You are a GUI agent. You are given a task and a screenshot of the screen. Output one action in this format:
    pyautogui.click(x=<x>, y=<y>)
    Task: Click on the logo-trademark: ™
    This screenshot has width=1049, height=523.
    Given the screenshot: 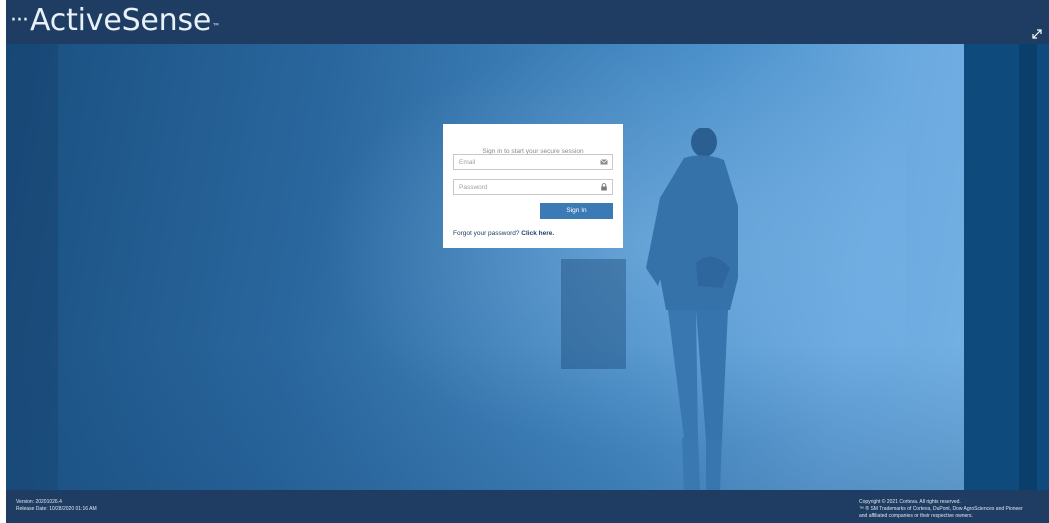 What is the action you would take?
    pyautogui.click(x=216, y=26)
    